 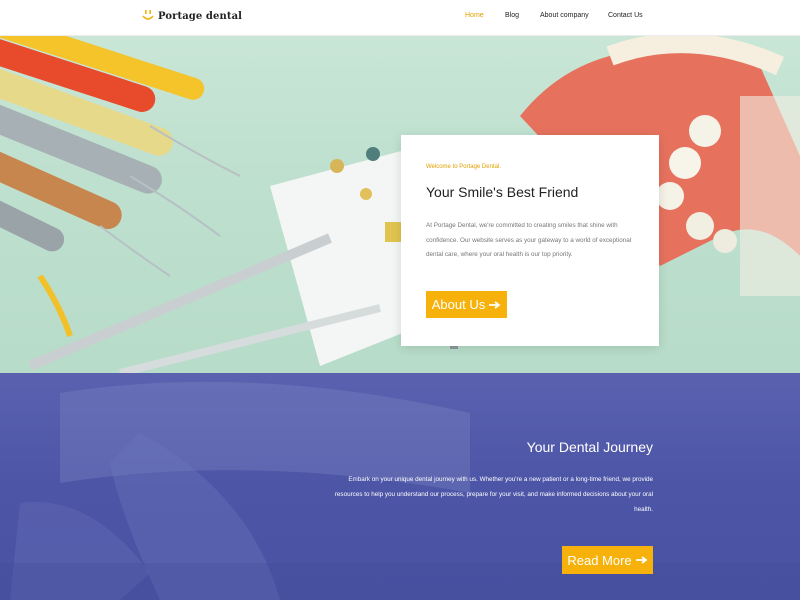 What do you see at coordinates (589, 447) in the screenshot?
I see `journey-title: Your Dental Journey` at bounding box center [589, 447].